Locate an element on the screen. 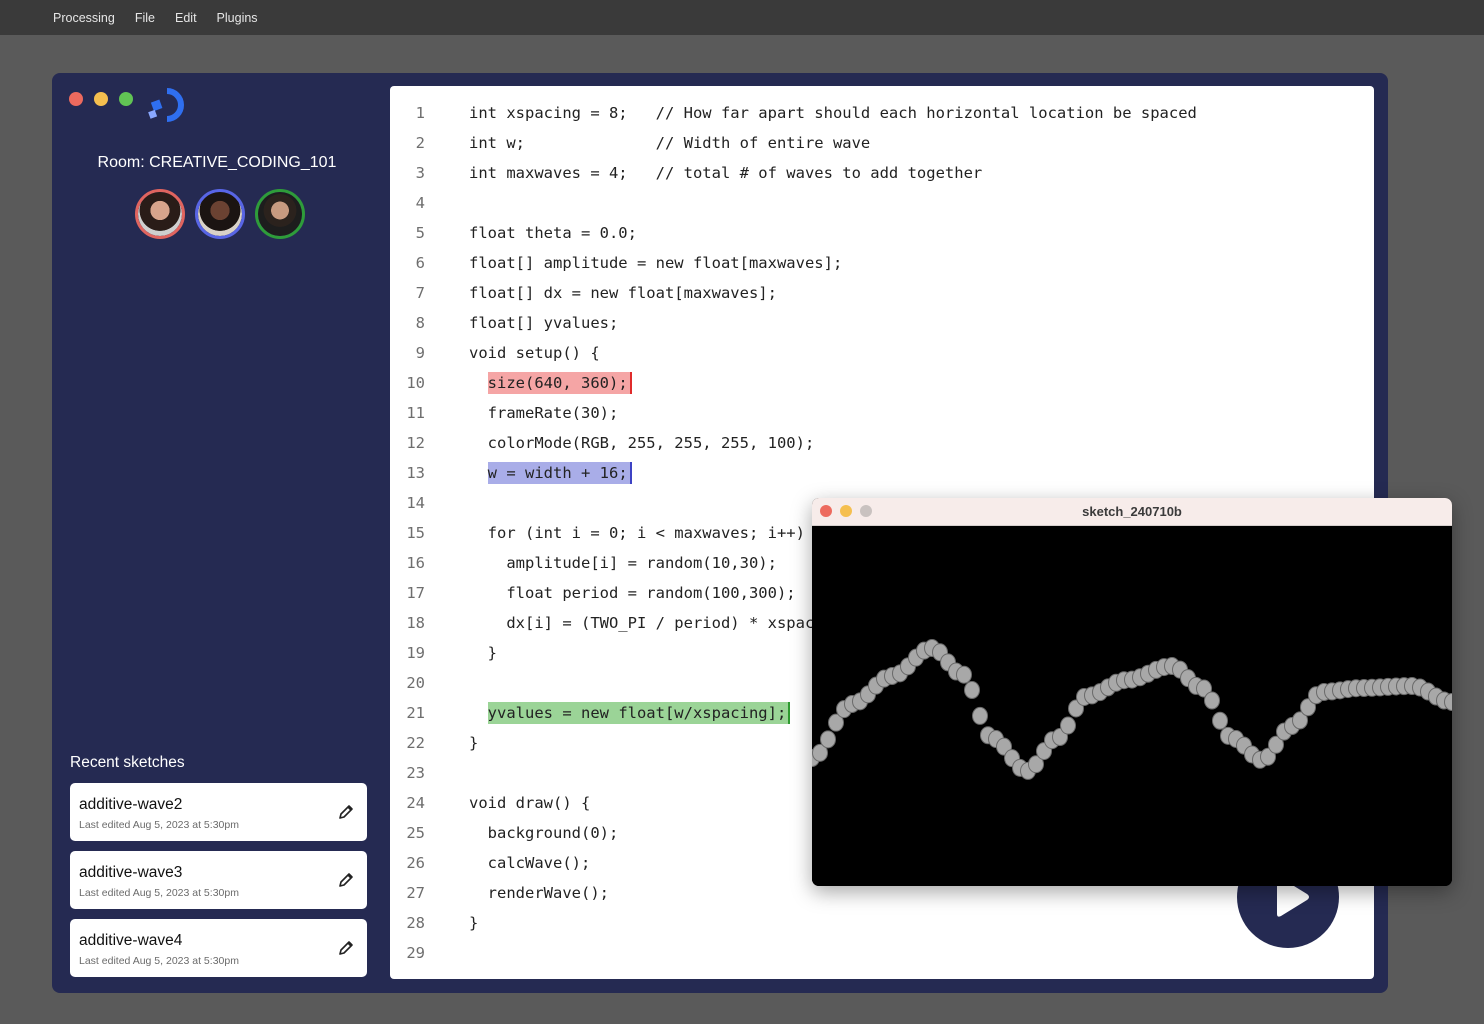 This screenshot has width=1484, height=1024. sketch-name: additive-wave3 is located at coordinates (131, 872).